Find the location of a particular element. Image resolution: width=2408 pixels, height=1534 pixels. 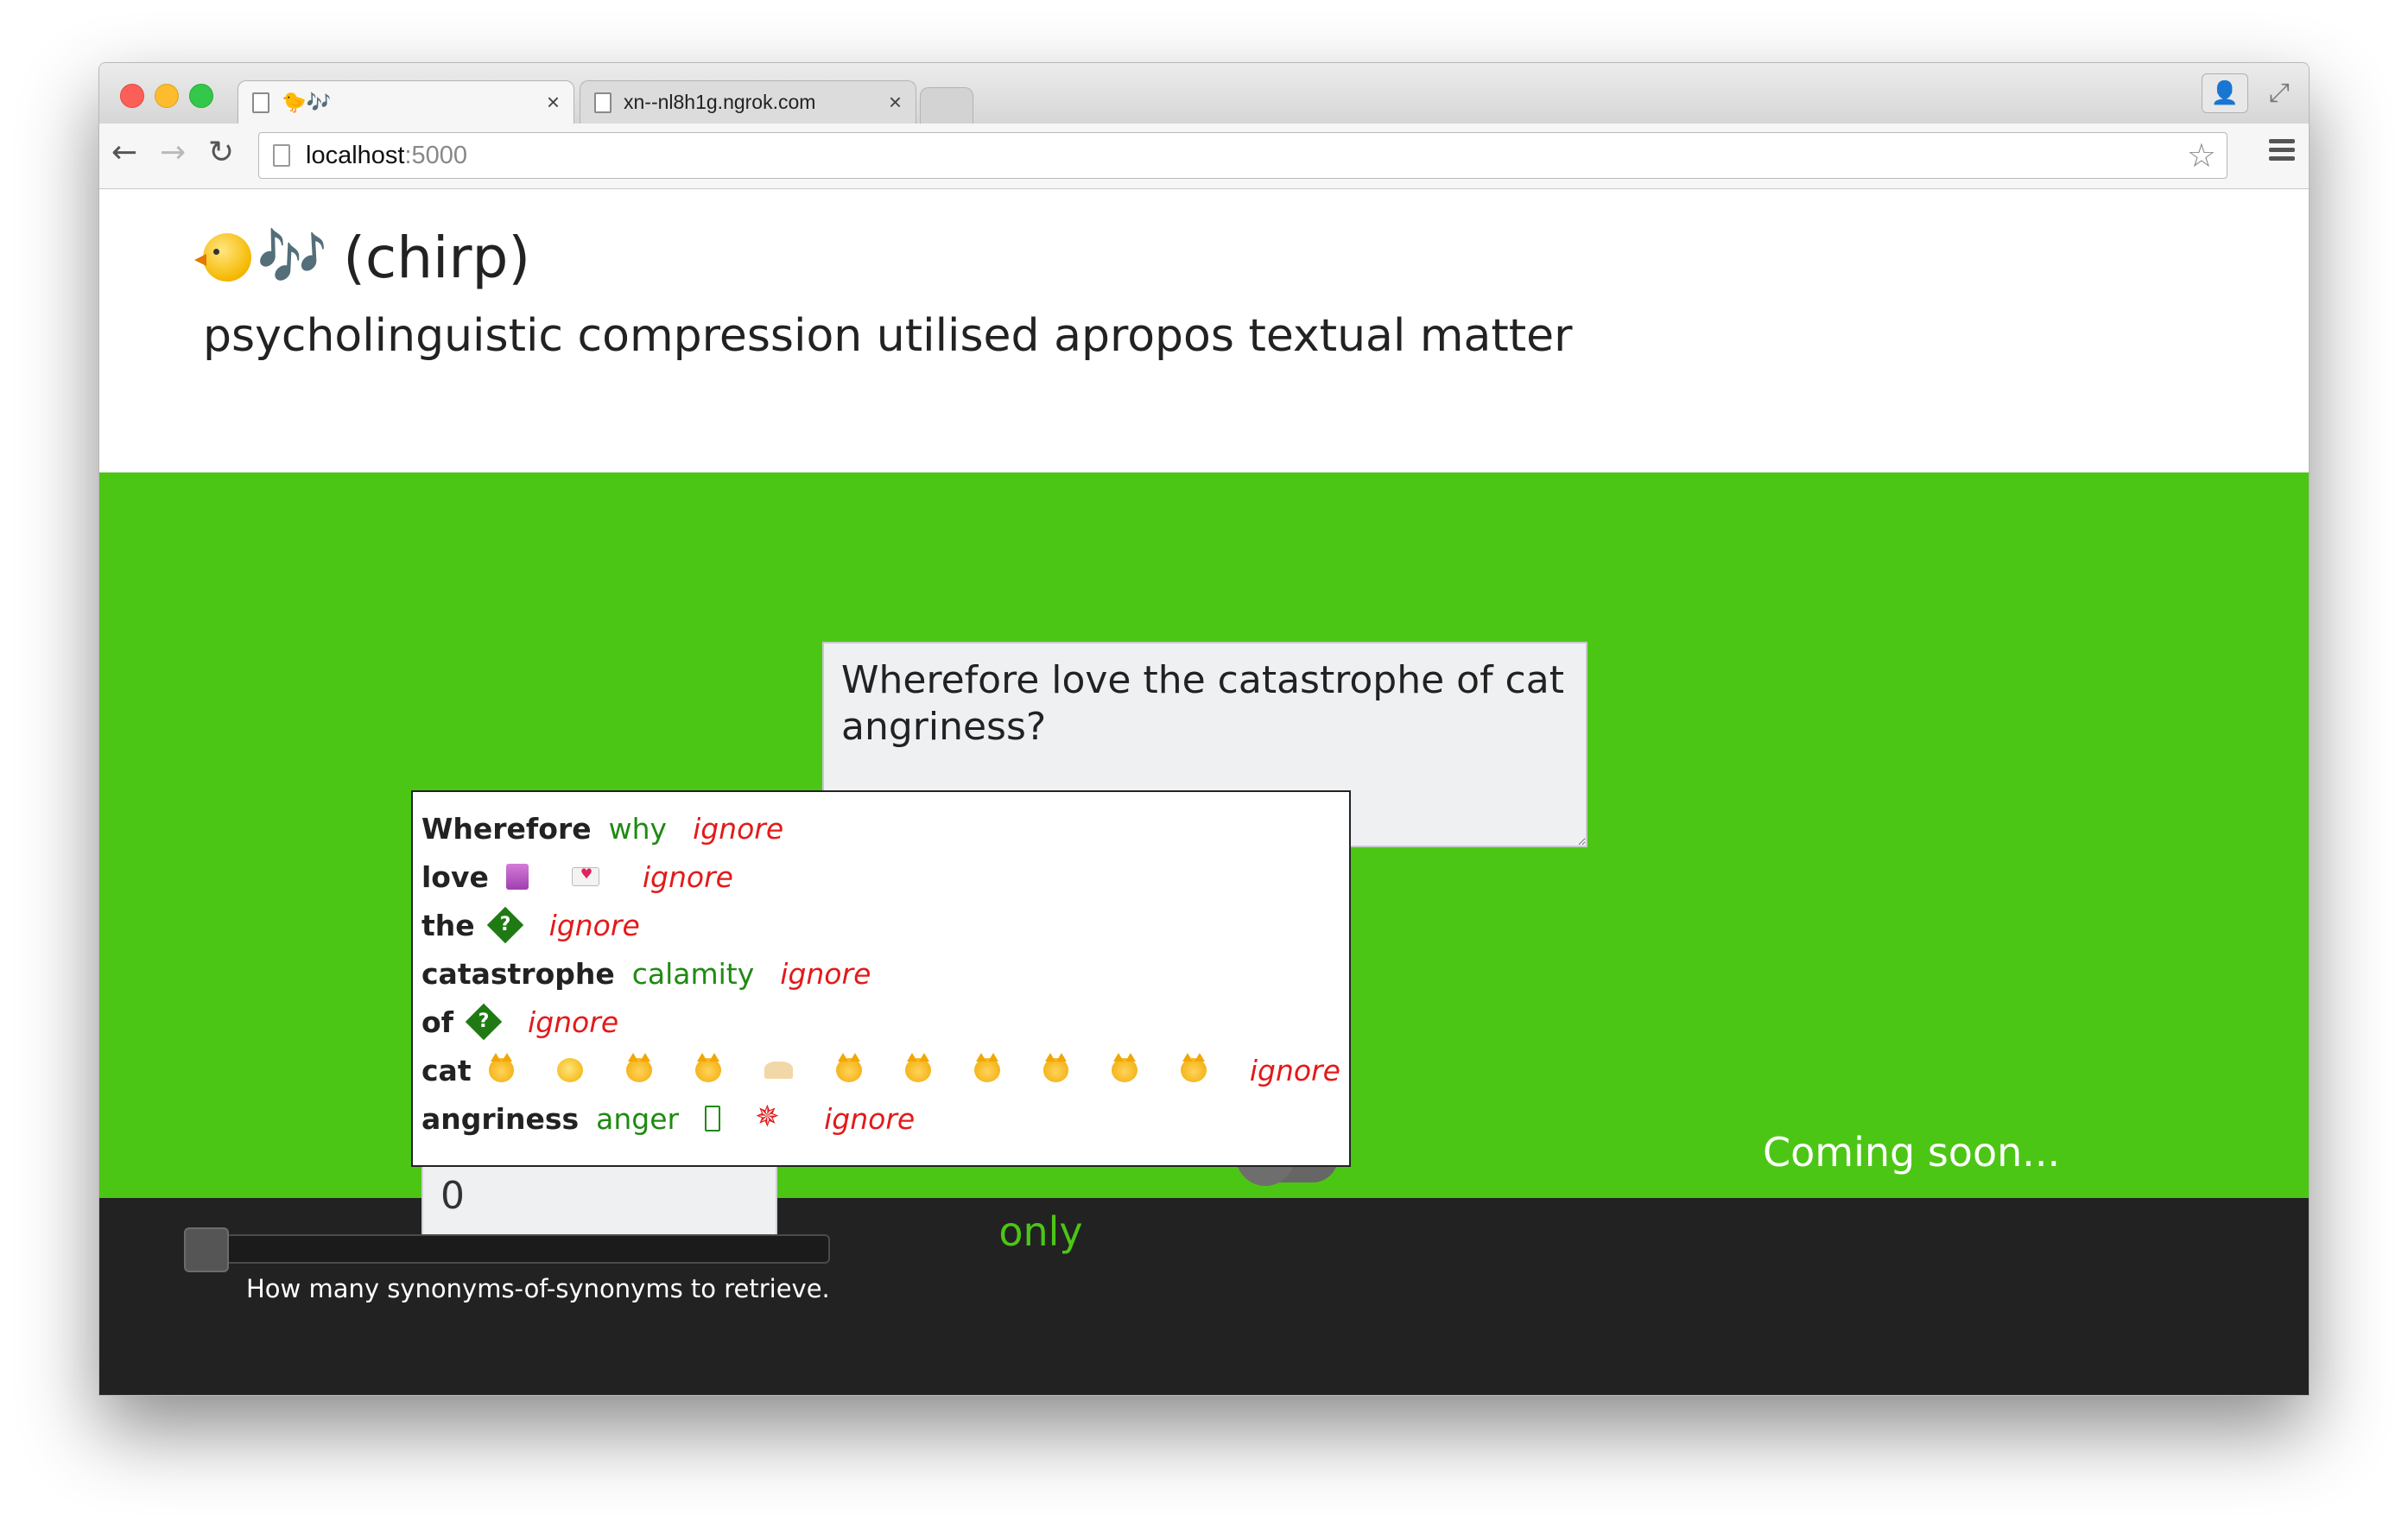

smirk-cat-icon is located at coordinates (986, 1067).